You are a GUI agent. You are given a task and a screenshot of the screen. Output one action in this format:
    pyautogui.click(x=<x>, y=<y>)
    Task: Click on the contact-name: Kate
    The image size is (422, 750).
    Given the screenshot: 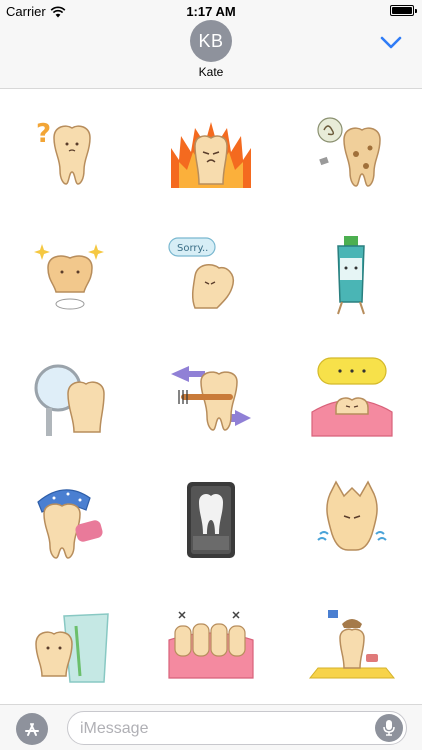 What is the action you would take?
    pyautogui.click(x=211, y=72)
    